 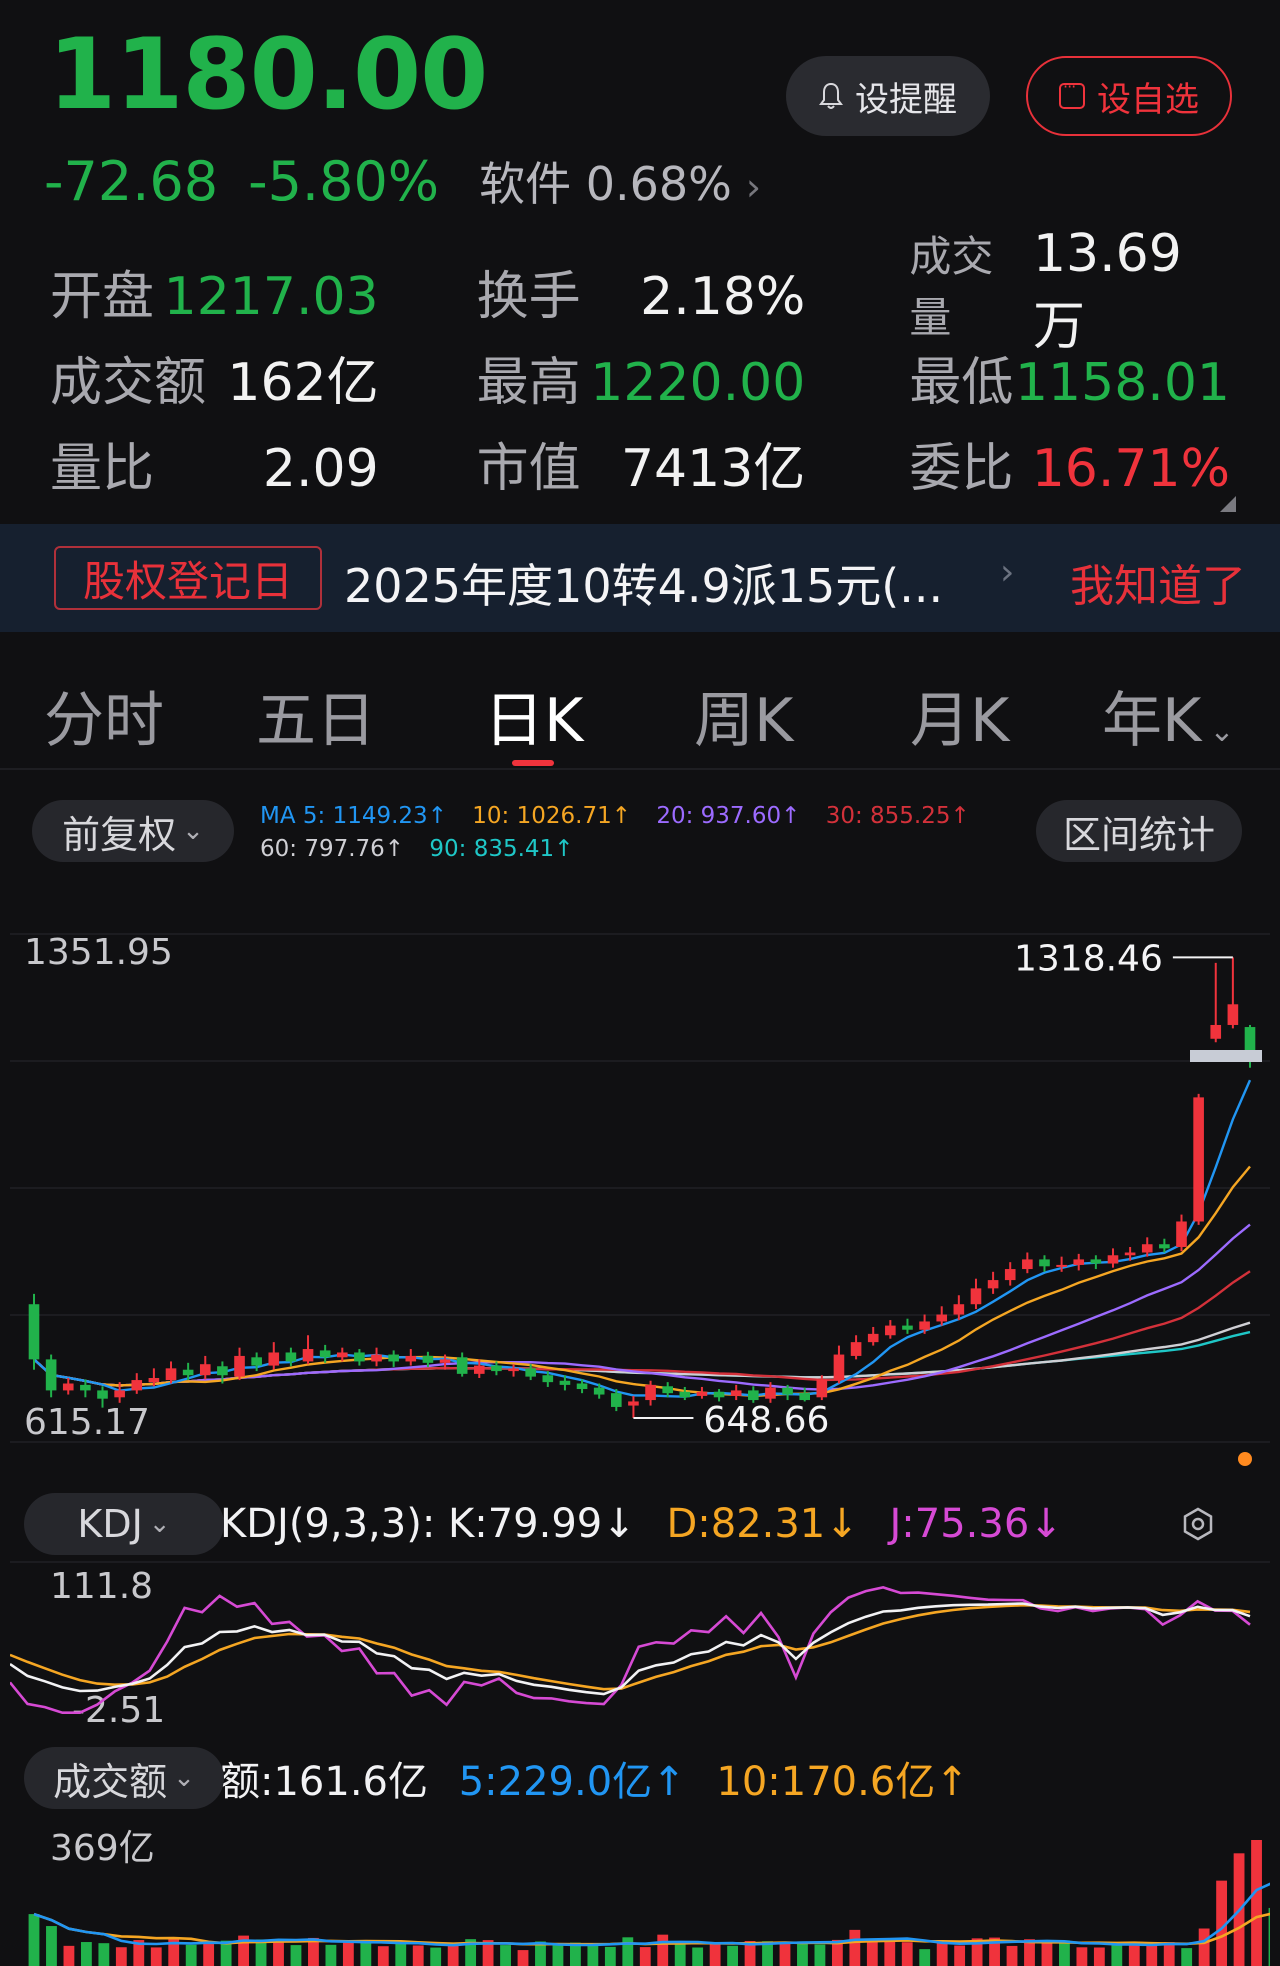 I want to click on tab-yearly-k: 年K ⌄, so click(x=1168, y=715).